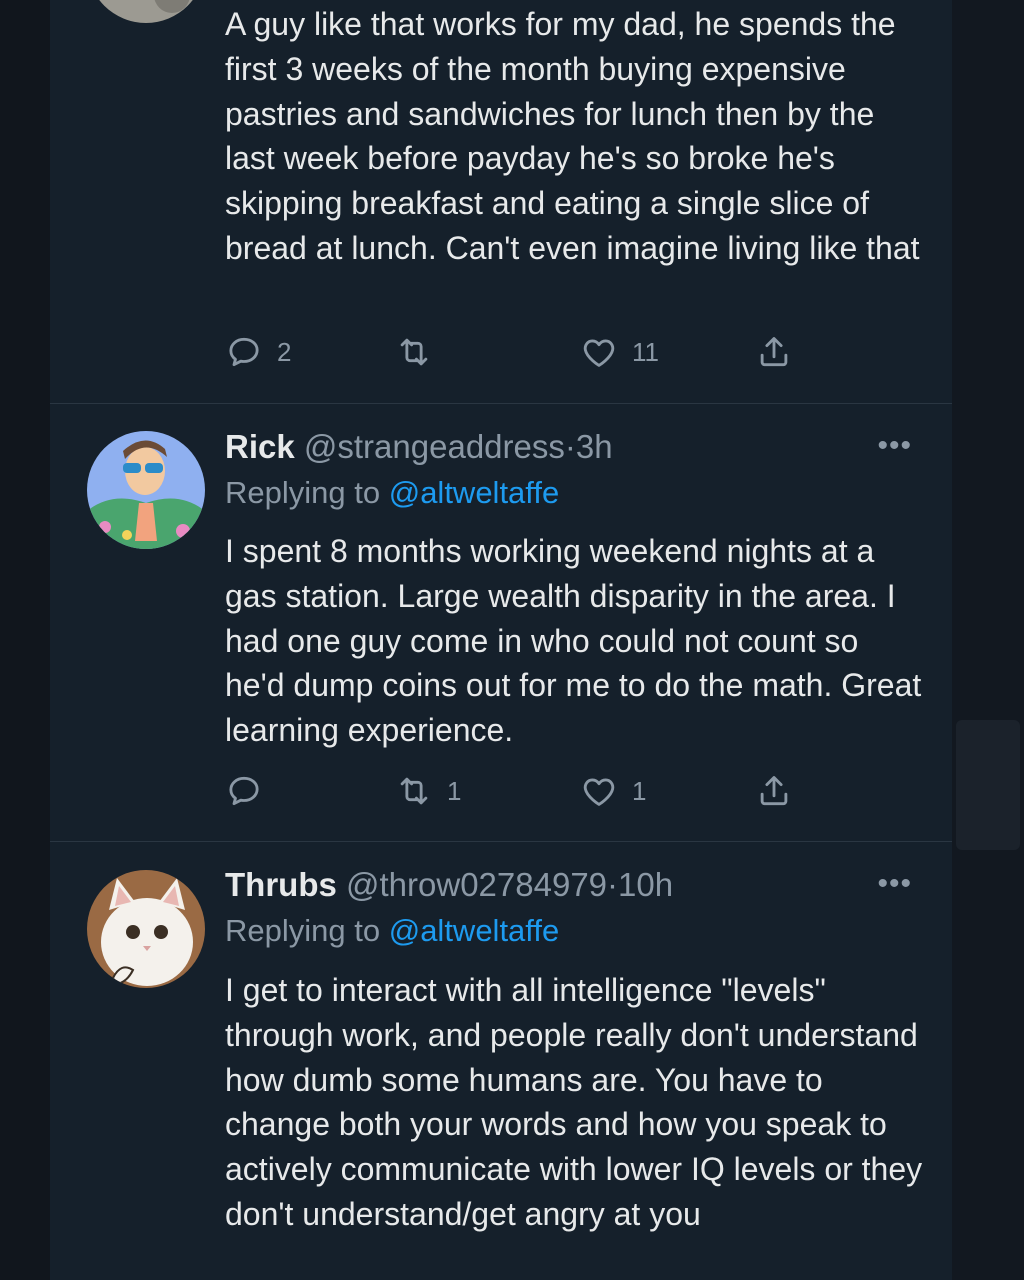 The image size is (1024, 1280). I want to click on background-left-panel, so click(25, 640).